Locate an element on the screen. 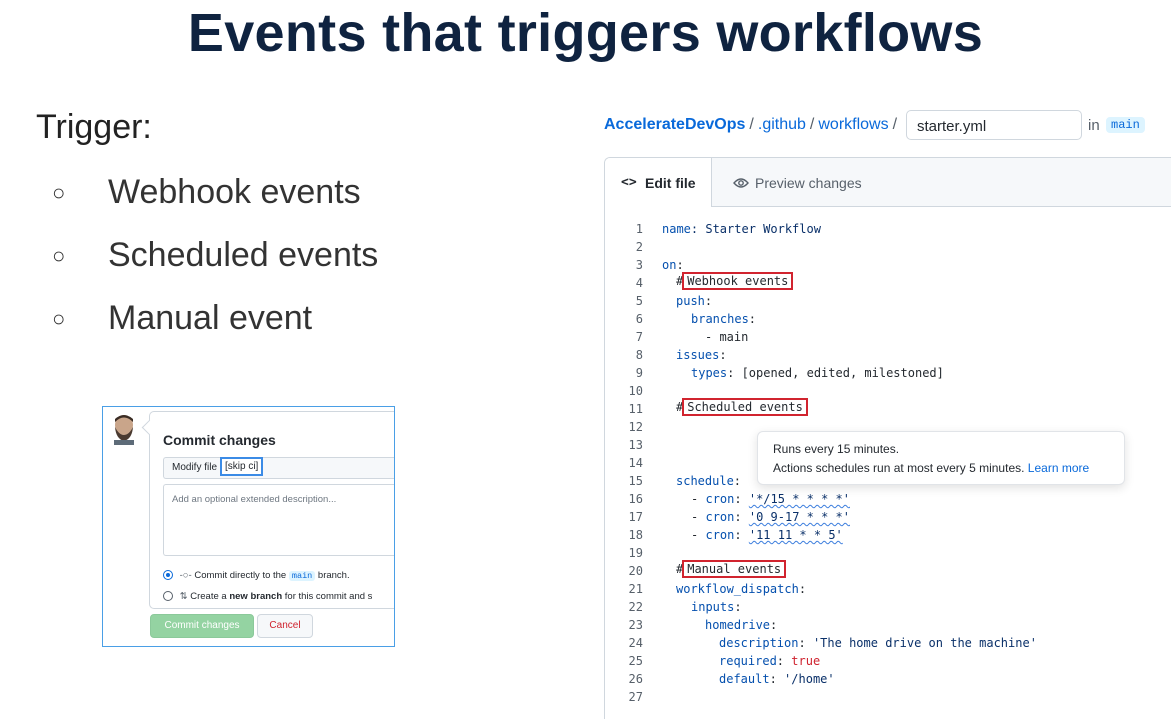  pull-request-icon: ⇅ is located at coordinates (183, 596).